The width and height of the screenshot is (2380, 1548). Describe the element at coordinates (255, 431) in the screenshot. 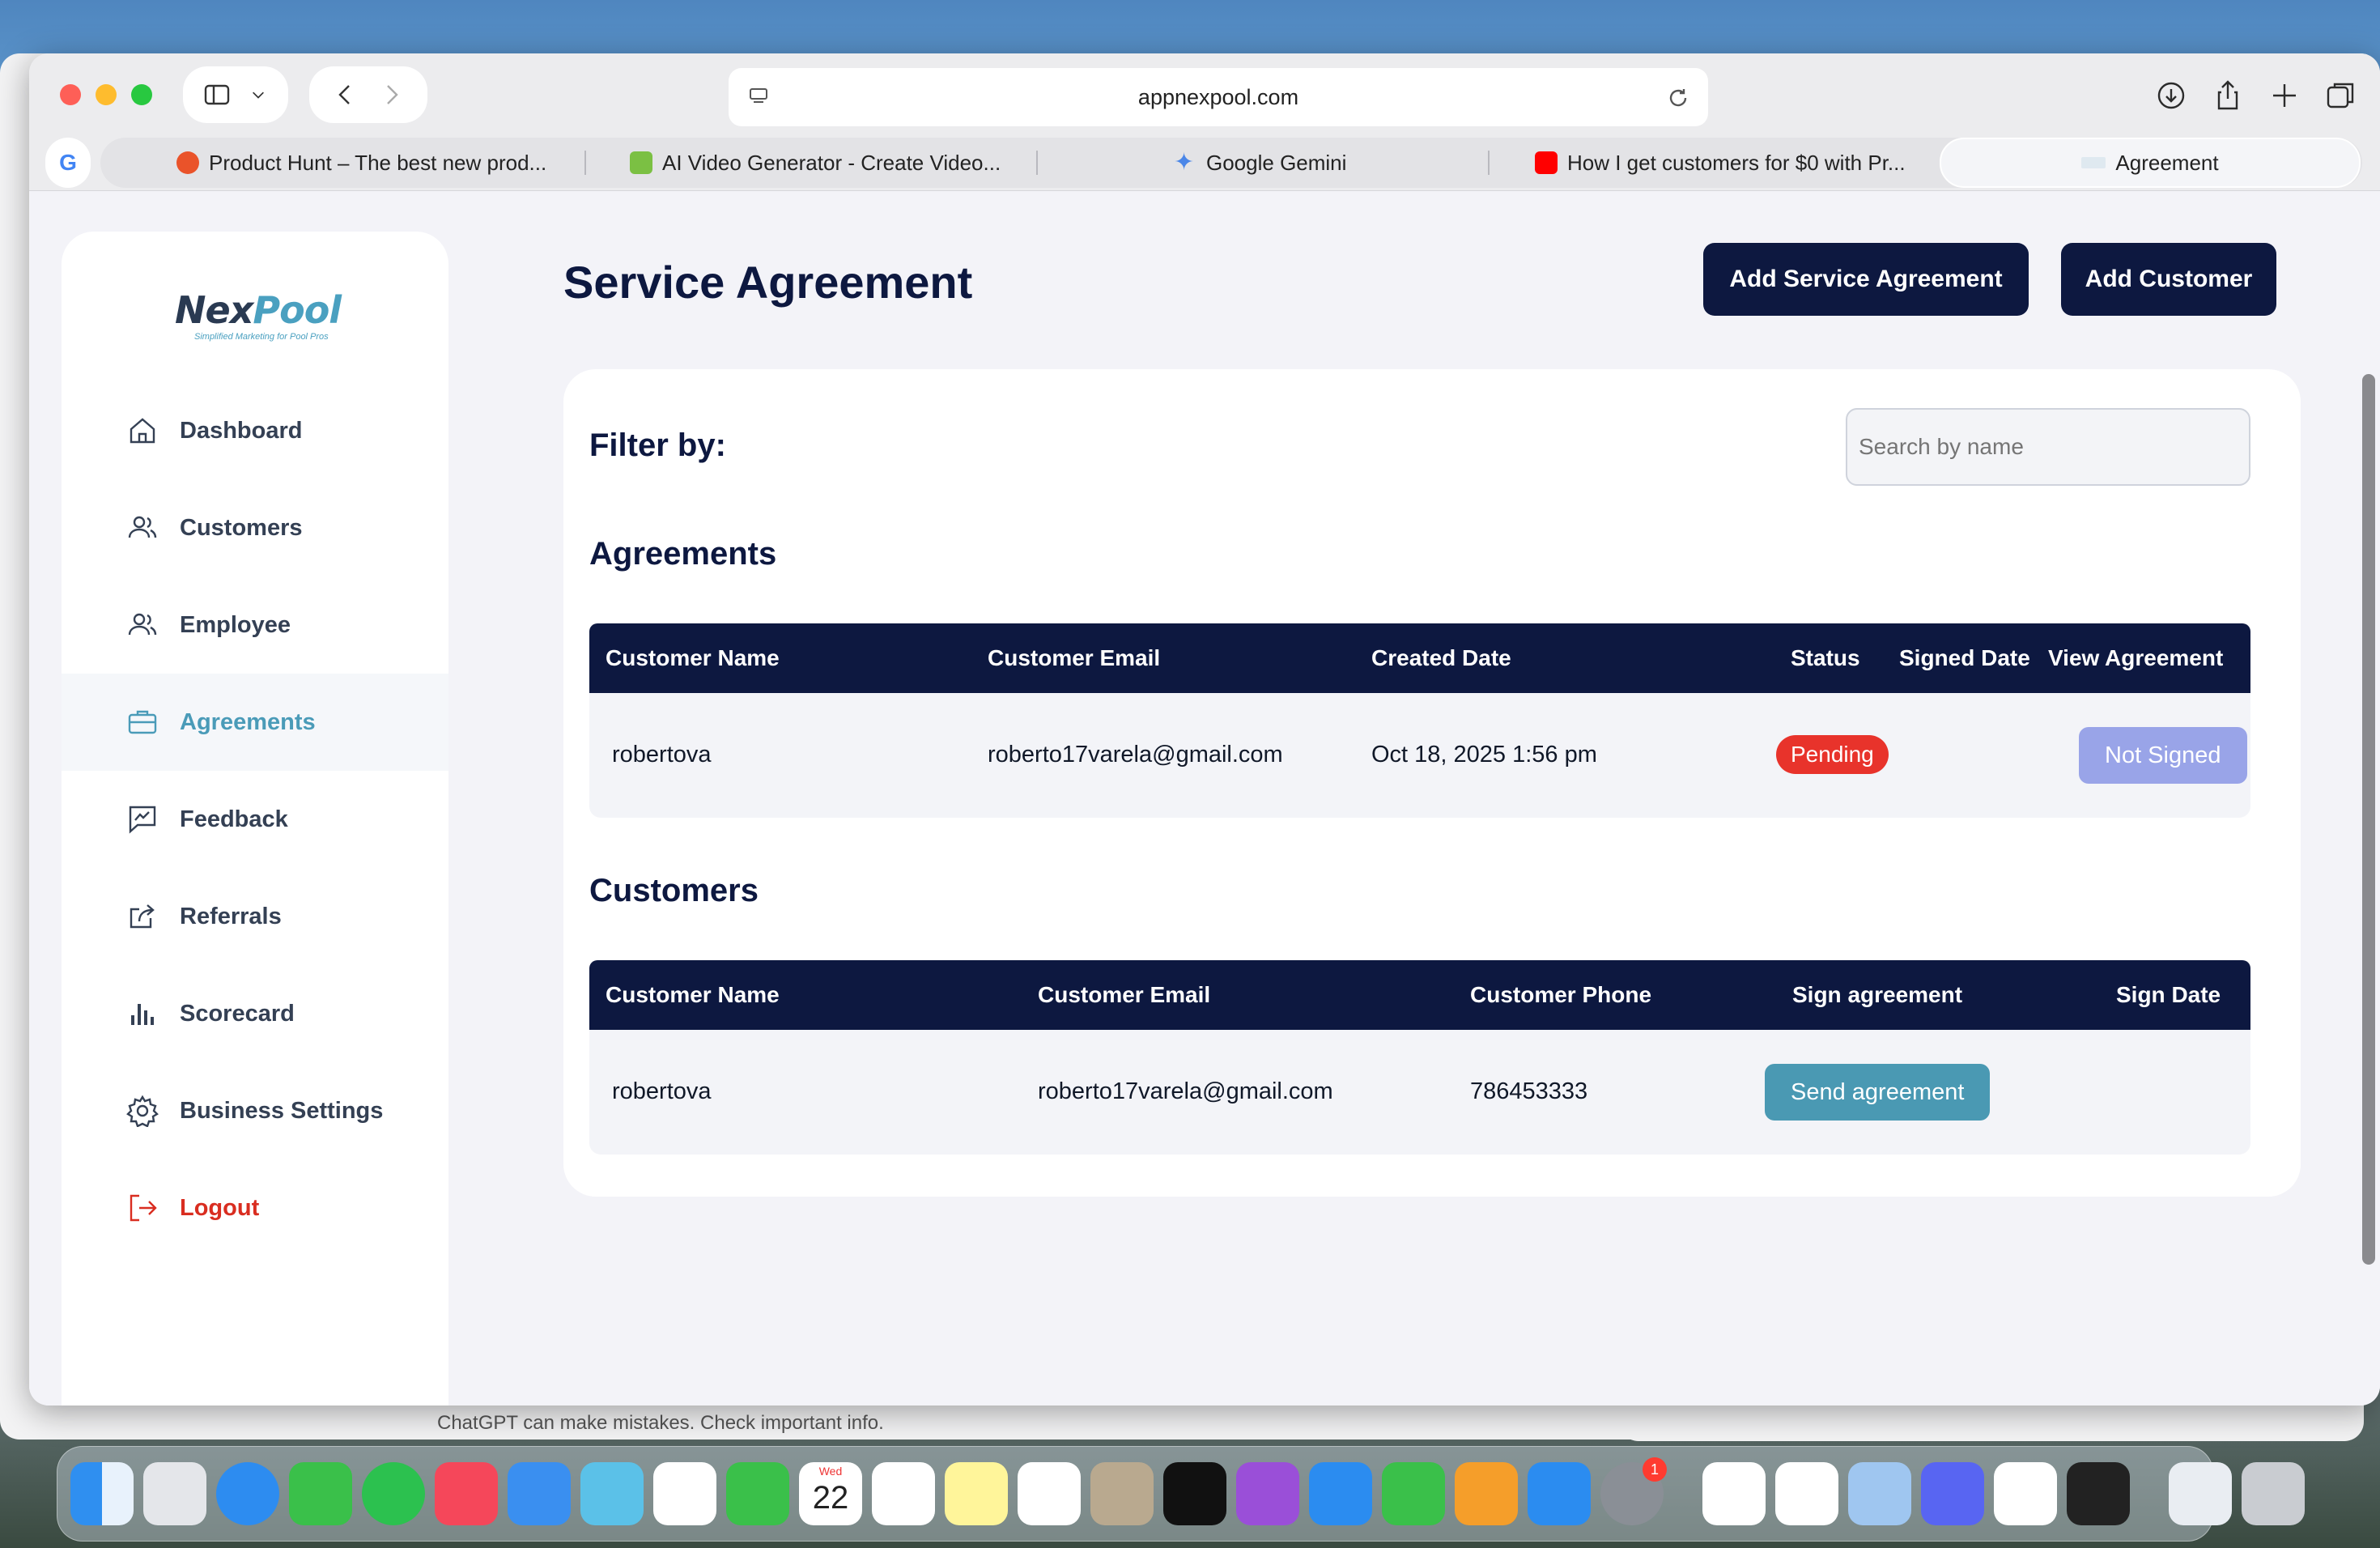

I see `sidebar-item-dashboard: Dashboard` at that location.